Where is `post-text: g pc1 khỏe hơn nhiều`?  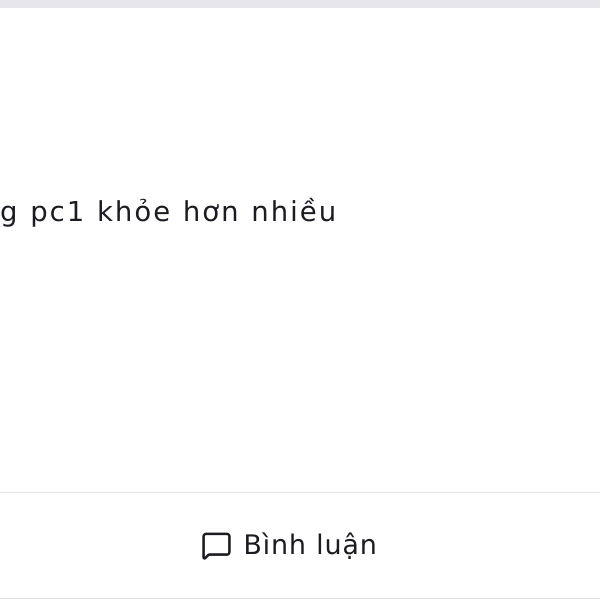
post-text: g pc1 khỏe hơn nhiều is located at coordinates (169, 212).